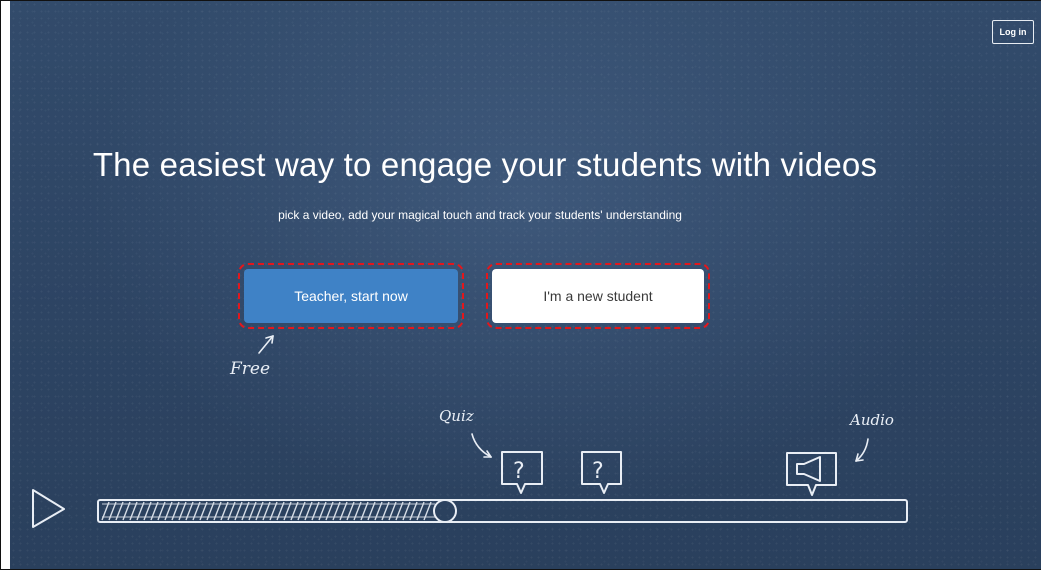 Image resolution: width=1041 pixels, height=570 pixels. Describe the element at coordinates (250, 369) in the screenshot. I see `free-label: Free` at that location.